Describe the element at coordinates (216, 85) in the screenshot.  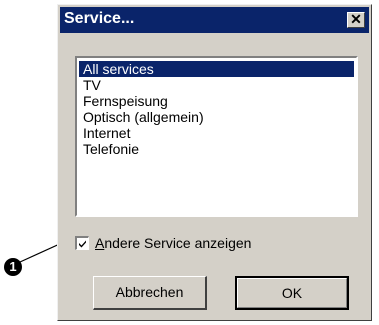
I see `list-item: TV` at that location.